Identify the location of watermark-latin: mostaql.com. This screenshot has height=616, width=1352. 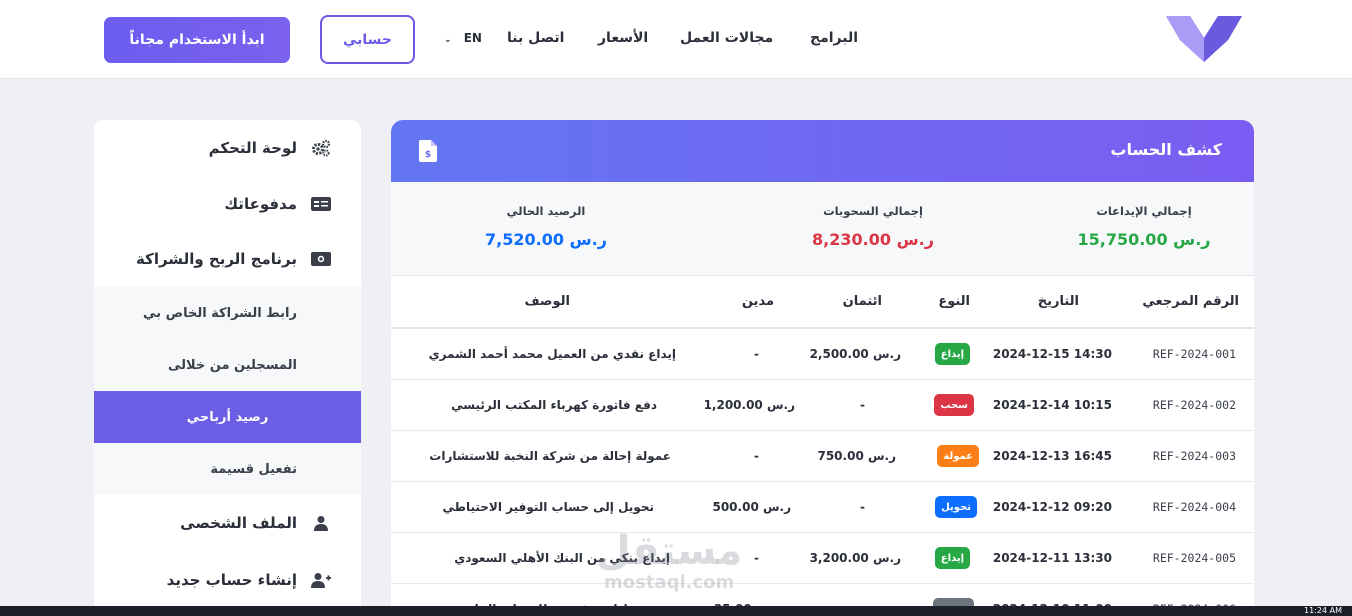
(669, 582).